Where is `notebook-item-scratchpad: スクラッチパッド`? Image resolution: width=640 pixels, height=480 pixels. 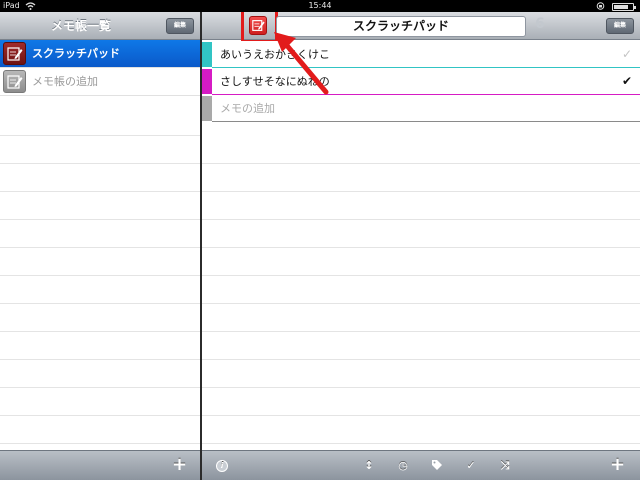
notebook-item-scratchpad: スクラッチパッド is located at coordinates (100, 54).